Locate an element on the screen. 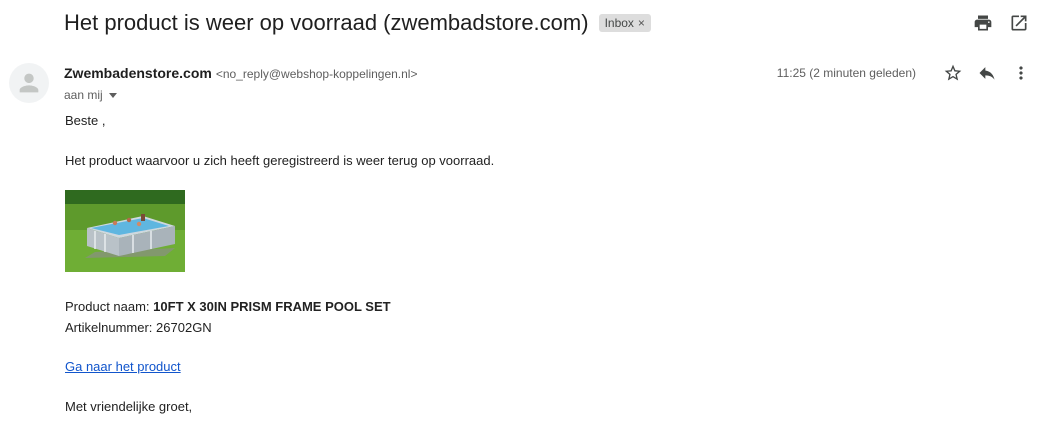 This screenshot has height=431, width=1046. sender-name: Zwembadenstore.com is located at coordinates (138, 73).